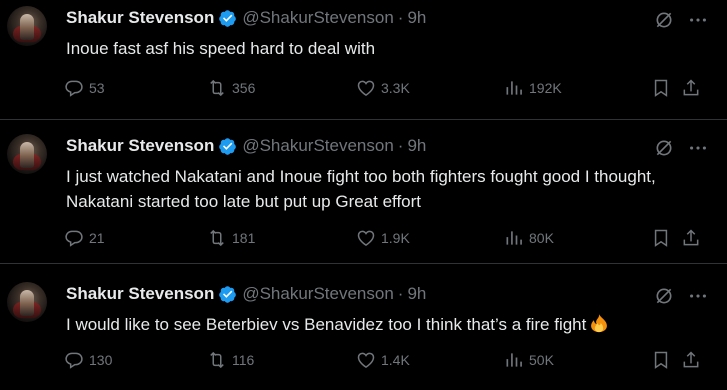  What do you see at coordinates (230, 360) in the screenshot?
I see `repost-button: 116` at bounding box center [230, 360].